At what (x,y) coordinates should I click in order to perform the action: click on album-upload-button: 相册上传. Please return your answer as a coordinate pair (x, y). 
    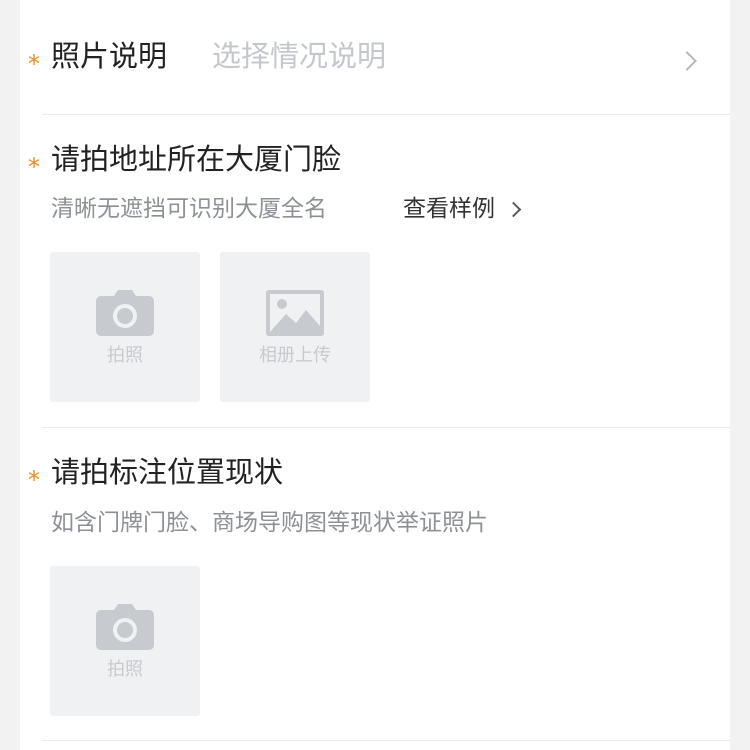
    Looking at the image, I should click on (295, 327).